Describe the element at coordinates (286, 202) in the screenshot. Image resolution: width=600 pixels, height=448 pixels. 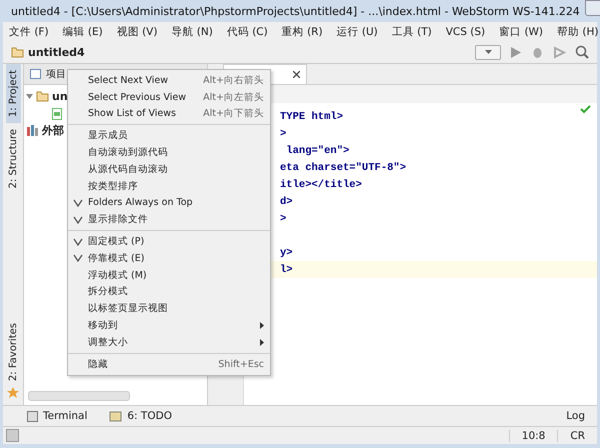
I see `code-line: d>` at that location.